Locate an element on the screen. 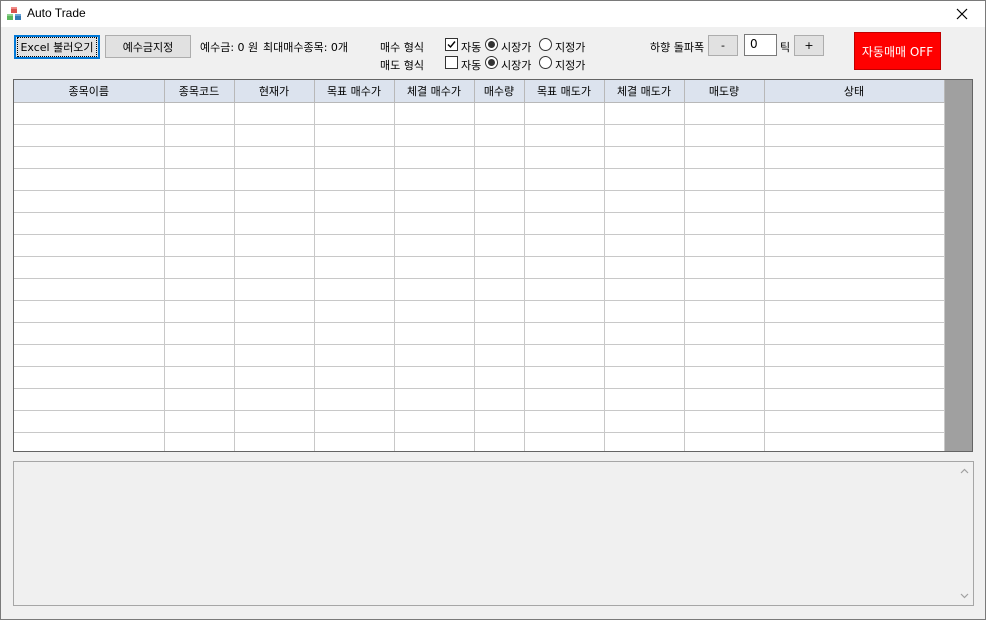  scroll-down-icon is located at coordinates (964, 595).